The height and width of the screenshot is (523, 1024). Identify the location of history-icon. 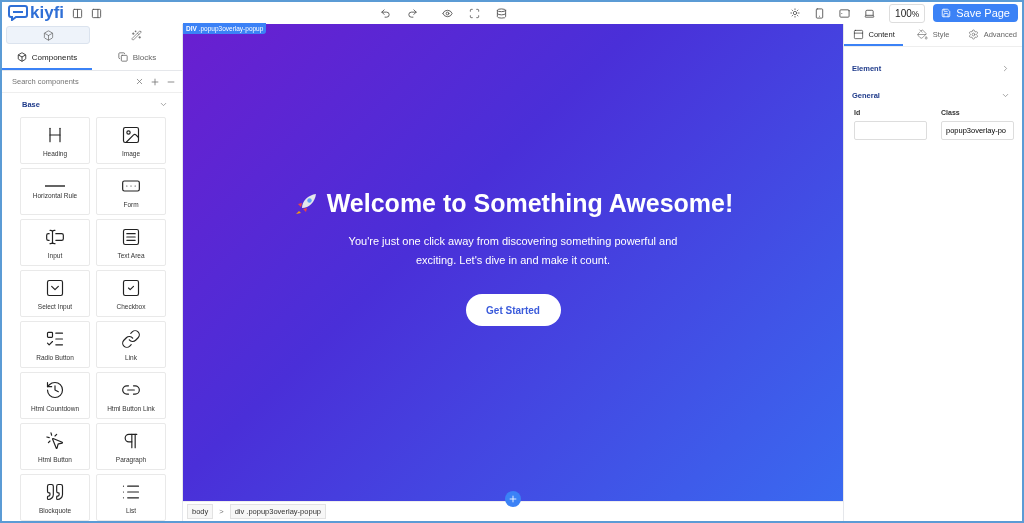
(55, 389).